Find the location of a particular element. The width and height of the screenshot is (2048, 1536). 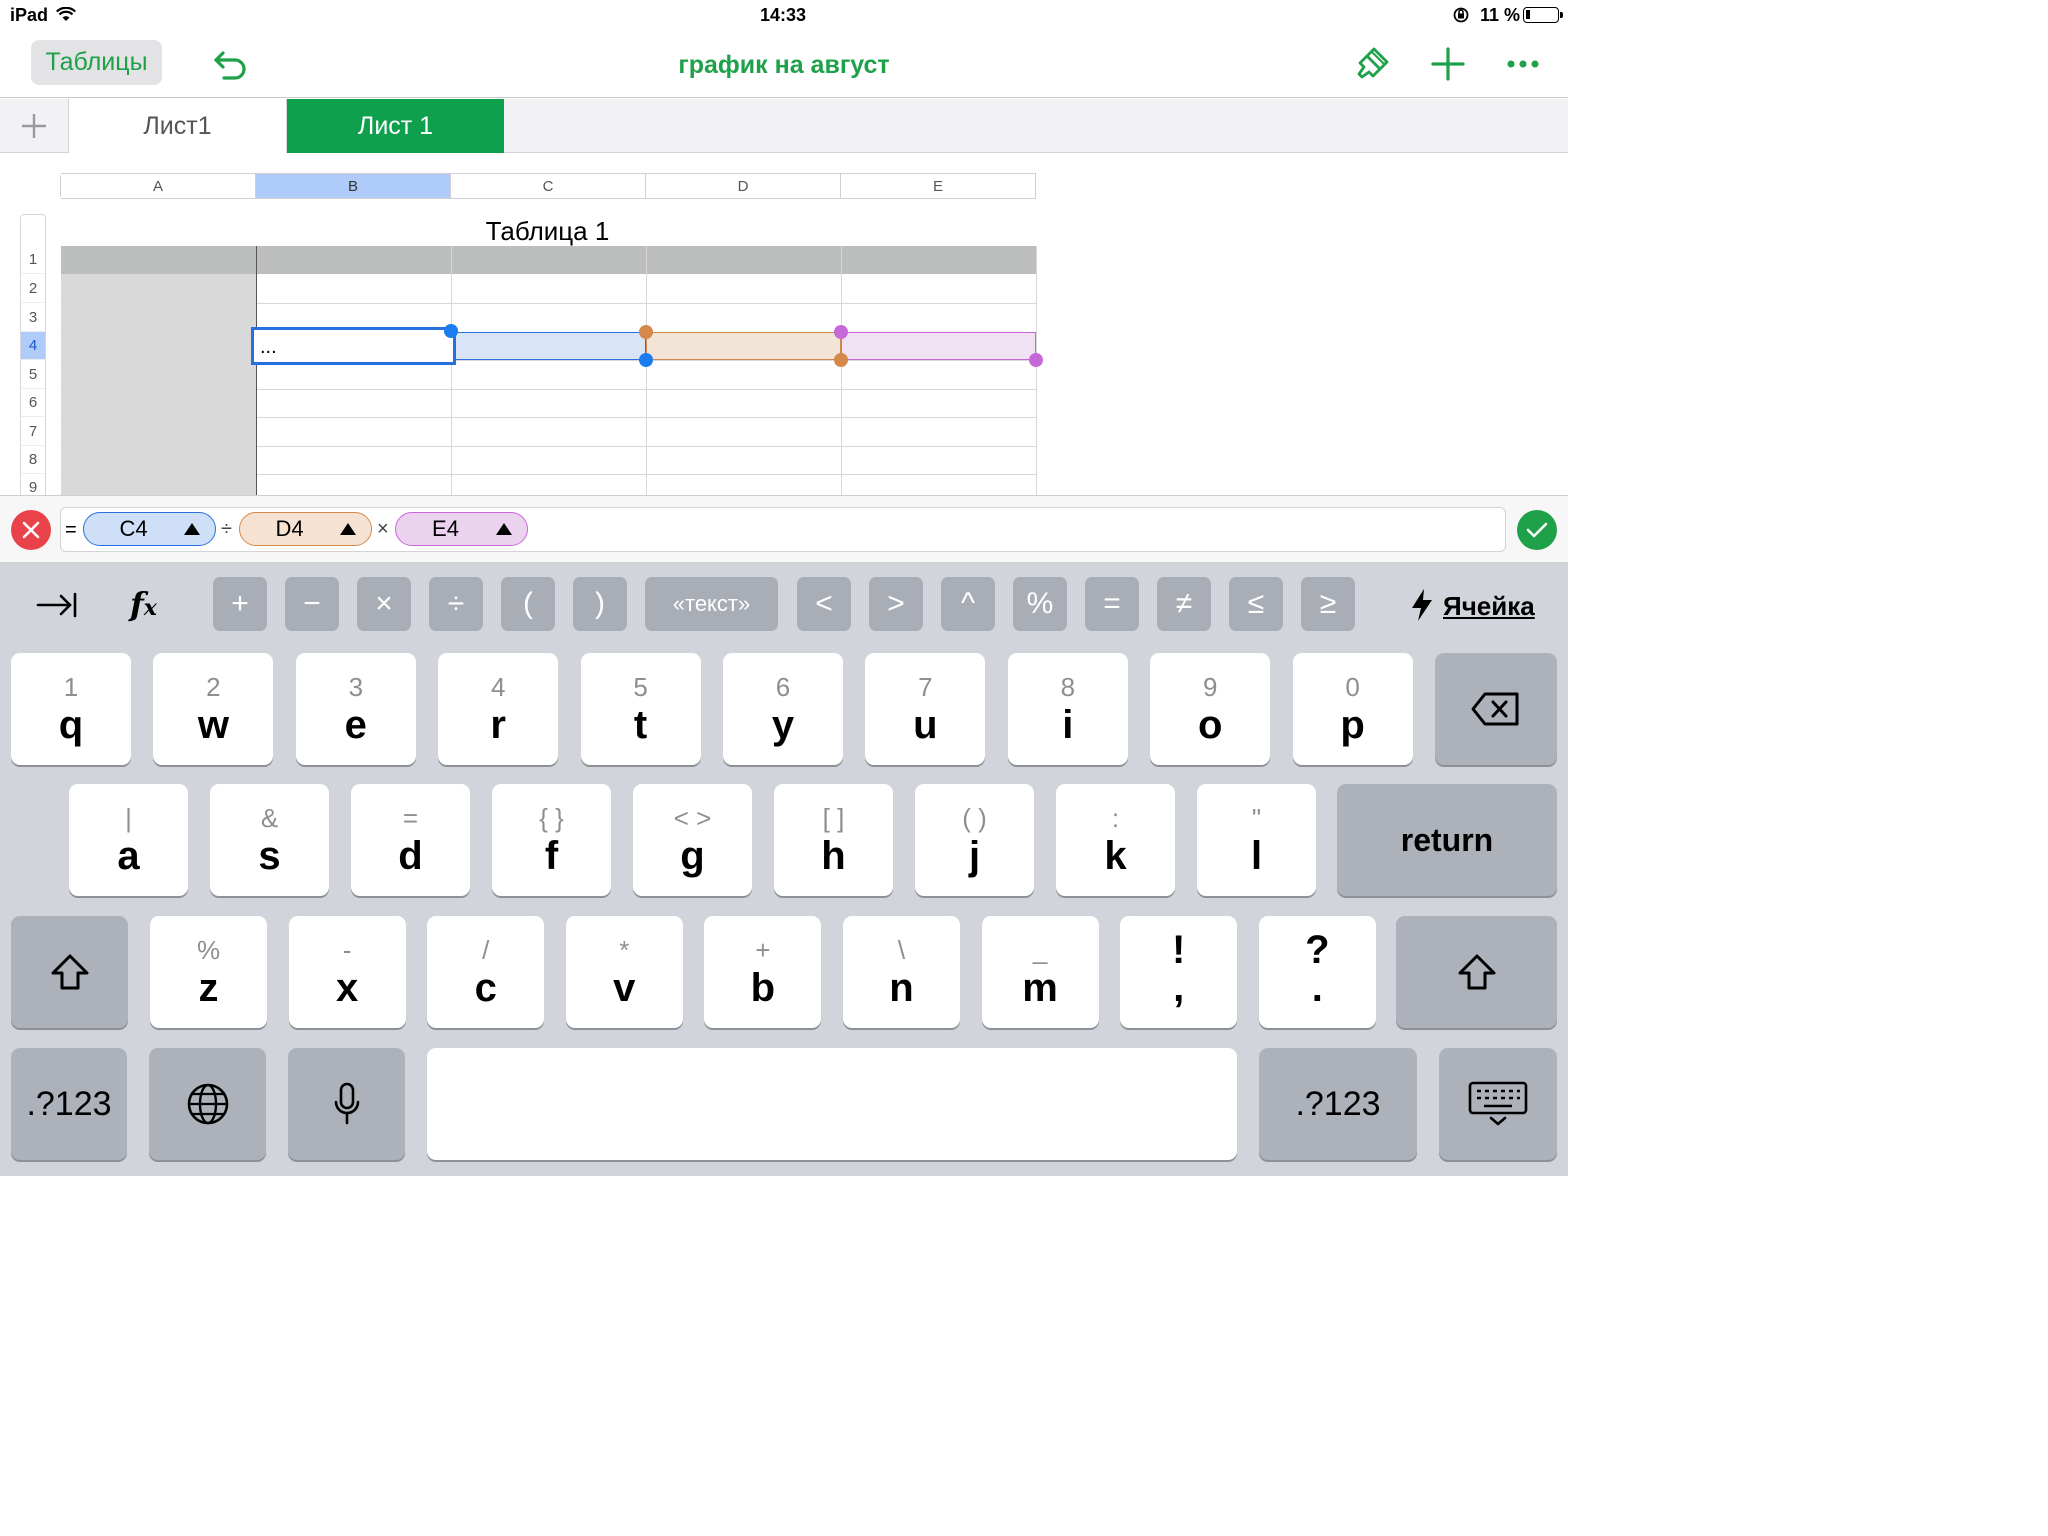

key-k: :k is located at coordinates (1115, 840).